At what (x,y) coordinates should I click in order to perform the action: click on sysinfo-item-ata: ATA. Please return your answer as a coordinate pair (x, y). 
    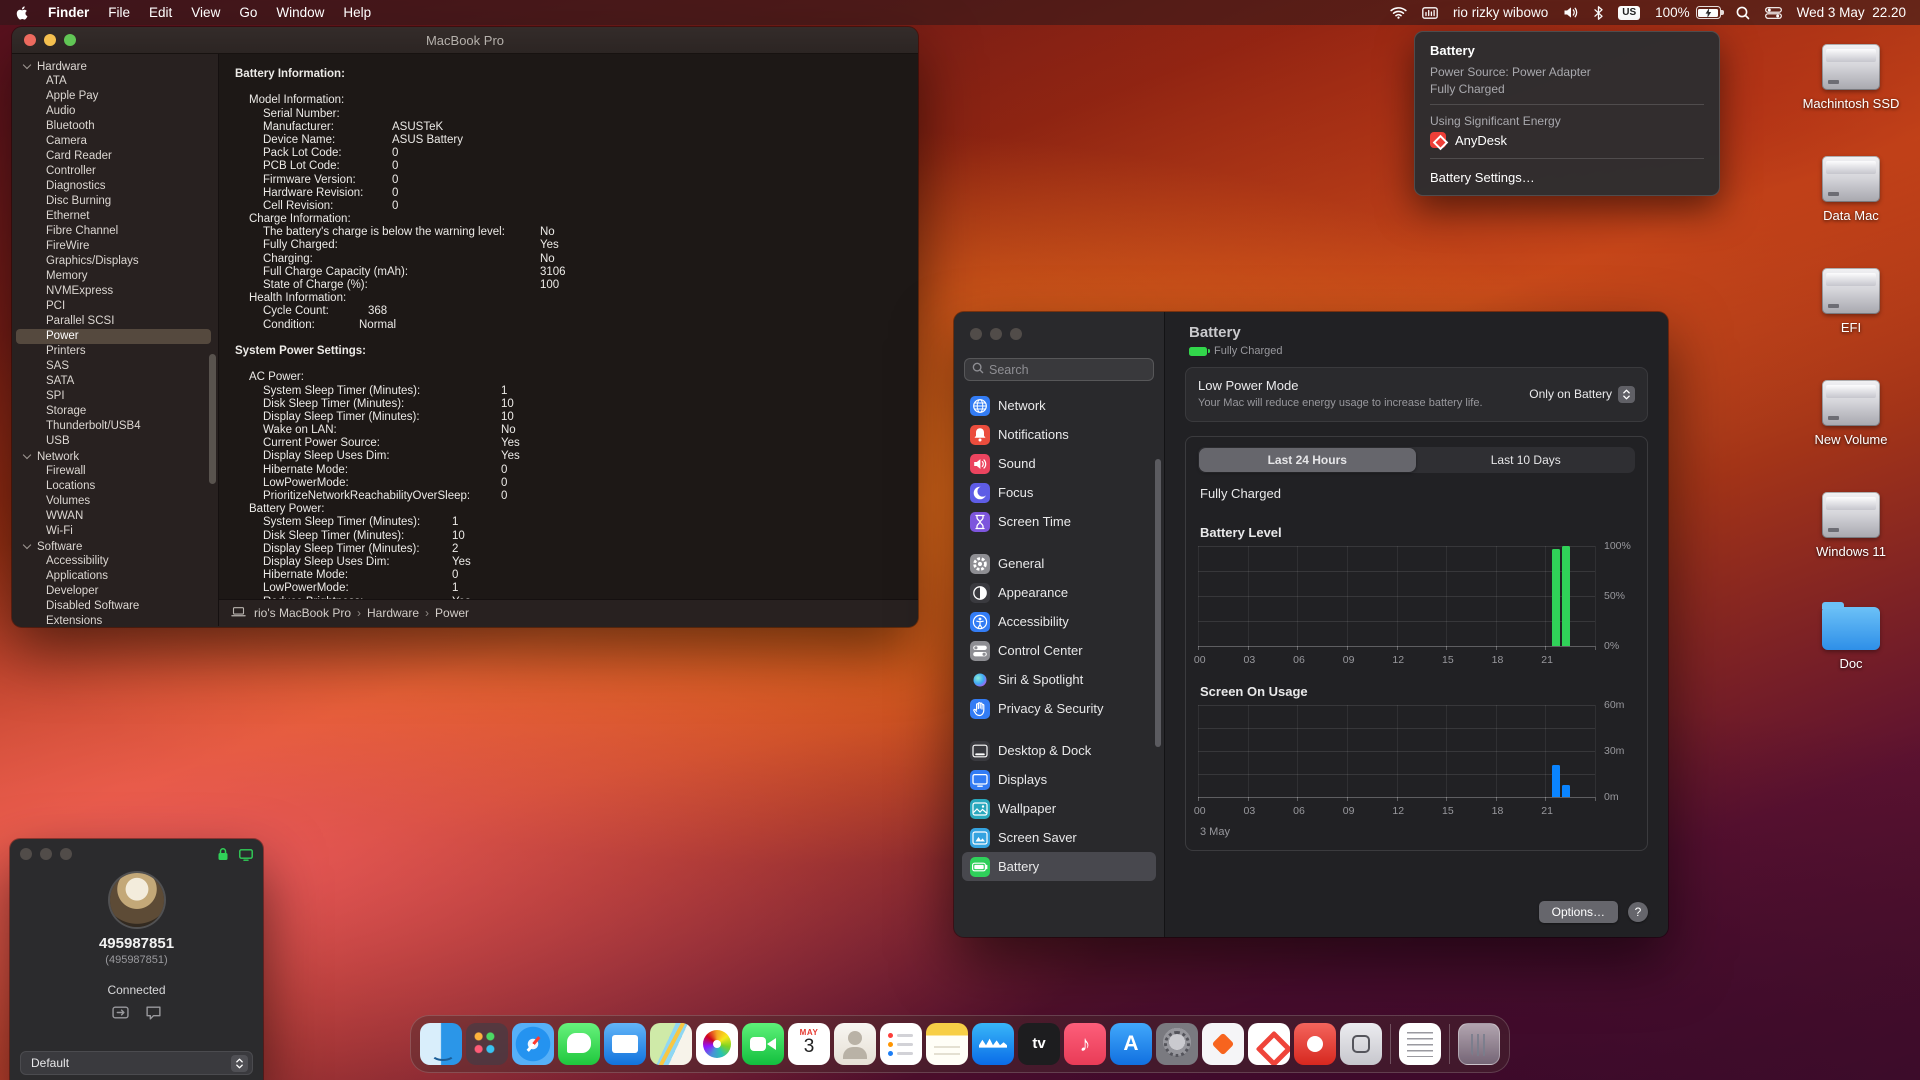
    Looking at the image, I should click on (115, 81).